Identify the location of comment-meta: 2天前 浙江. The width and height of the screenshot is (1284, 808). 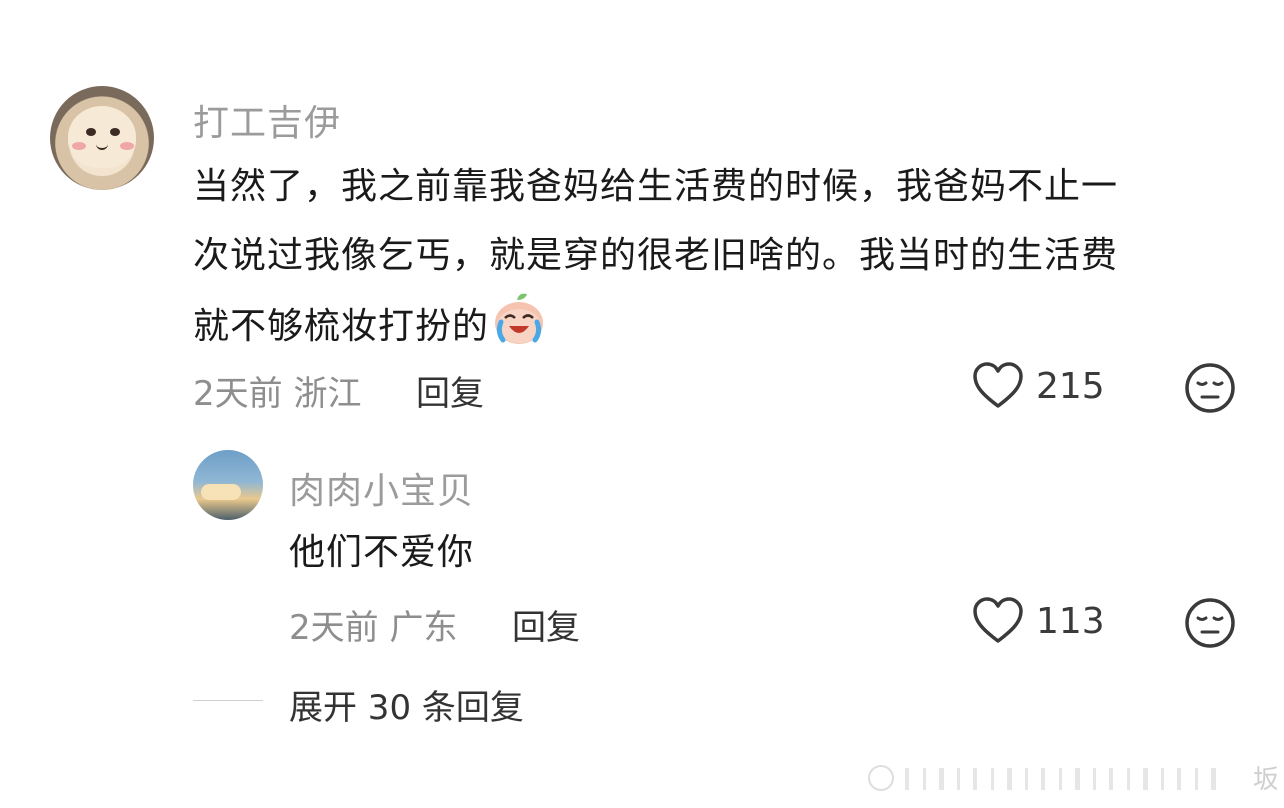
(277, 390).